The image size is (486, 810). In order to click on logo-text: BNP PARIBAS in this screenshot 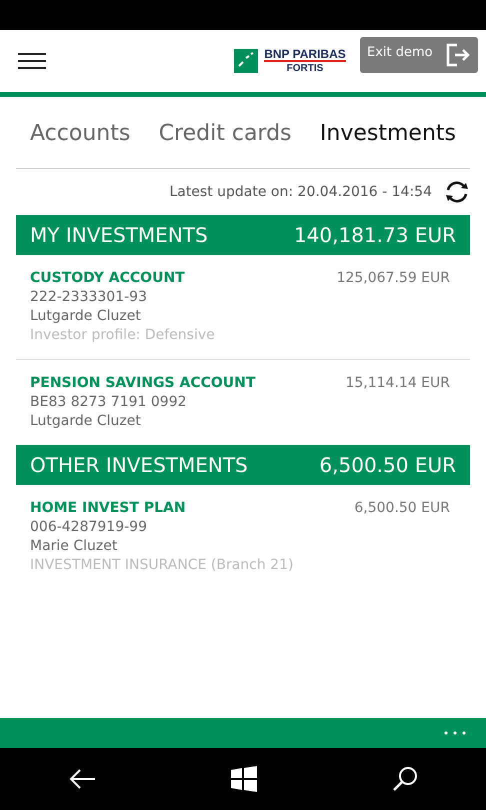, I will do `click(305, 55)`.